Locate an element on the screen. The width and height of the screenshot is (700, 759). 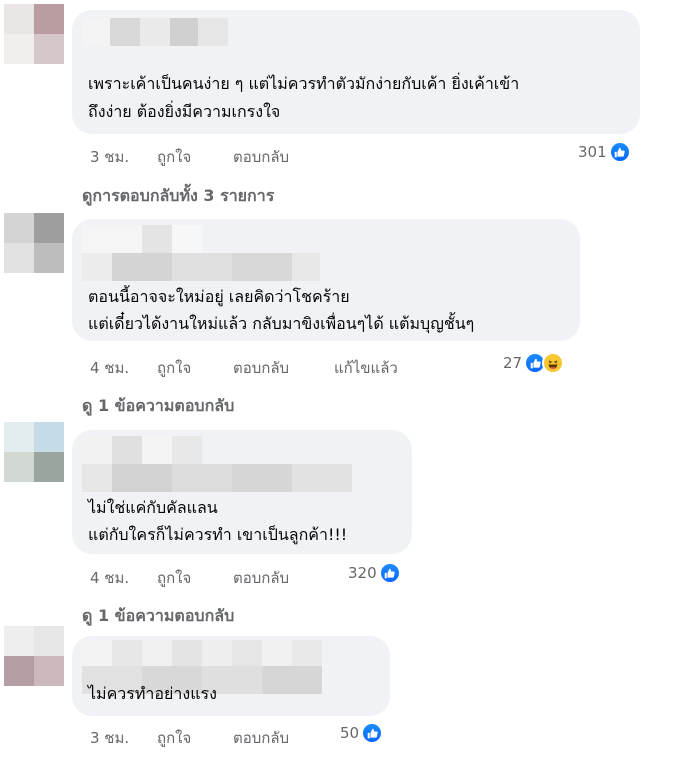
comment-text-line: แต่กับใครก็ไม่ควรทำ เขาเป็นลูกค้า!!! is located at coordinates (218, 534).